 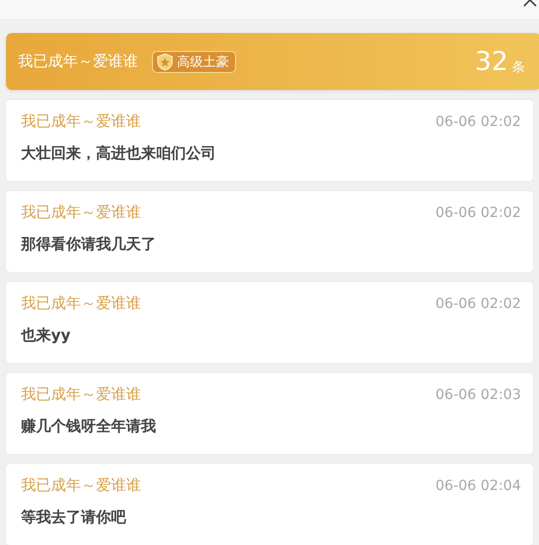 I want to click on star-shield-icon, so click(x=165, y=61).